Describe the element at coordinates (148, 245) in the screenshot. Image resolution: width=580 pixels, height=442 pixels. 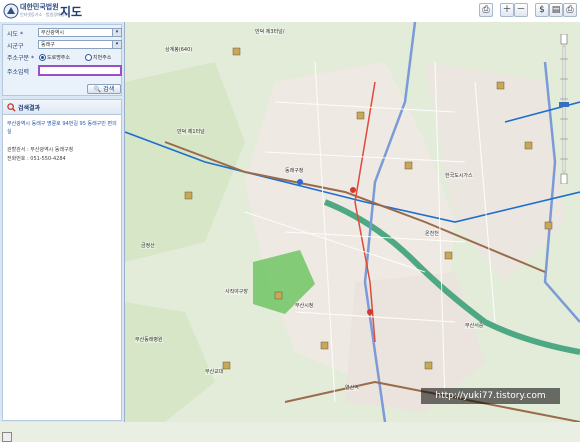
I see `map-label: 금정산` at that location.